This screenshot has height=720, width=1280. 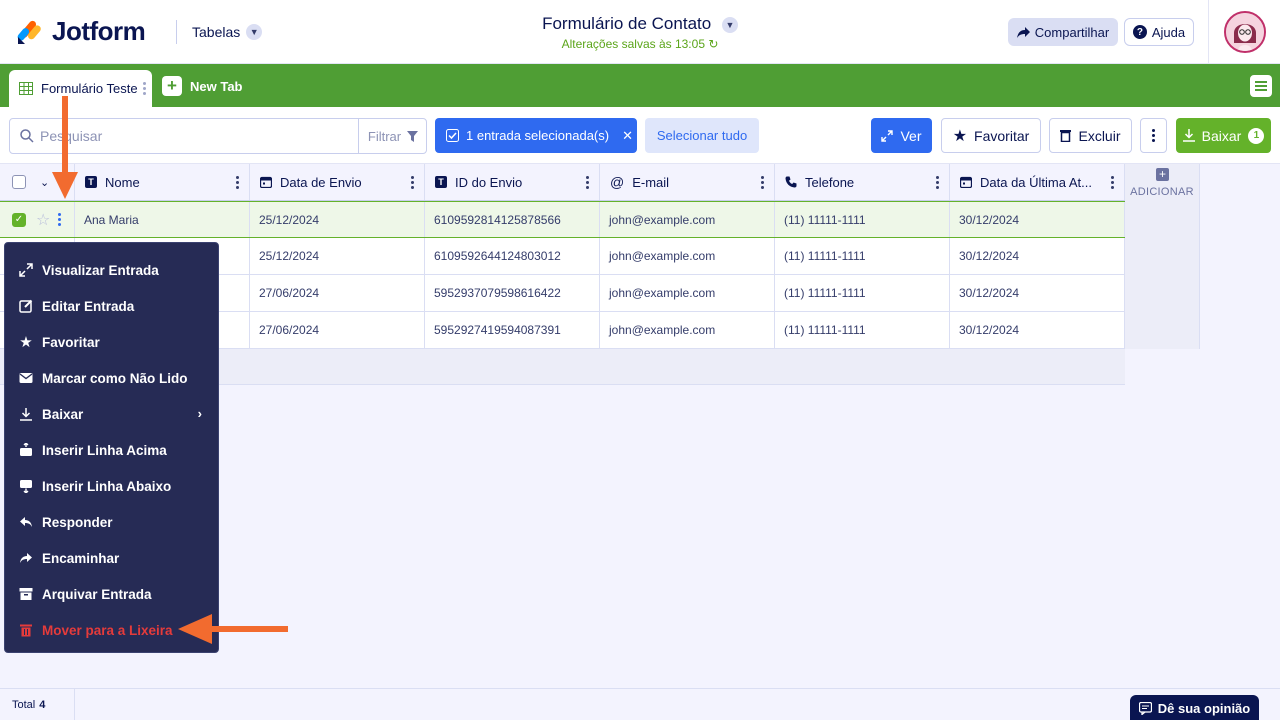 I want to click on save-status-text: Alterações salvas às 13:05, so click(x=633, y=44).